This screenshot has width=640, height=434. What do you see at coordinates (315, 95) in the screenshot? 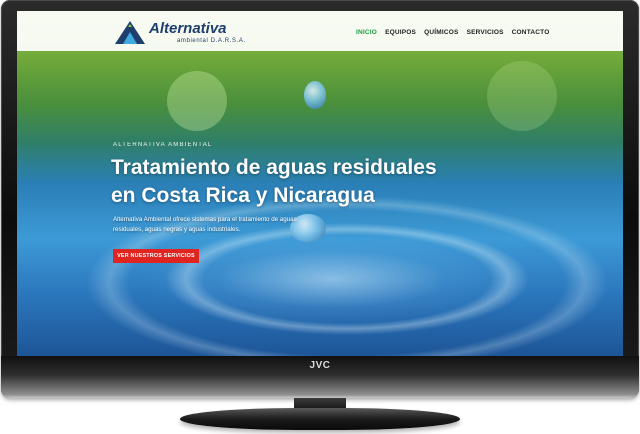
I see `falling-water-drop` at bounding box center [315, 95].